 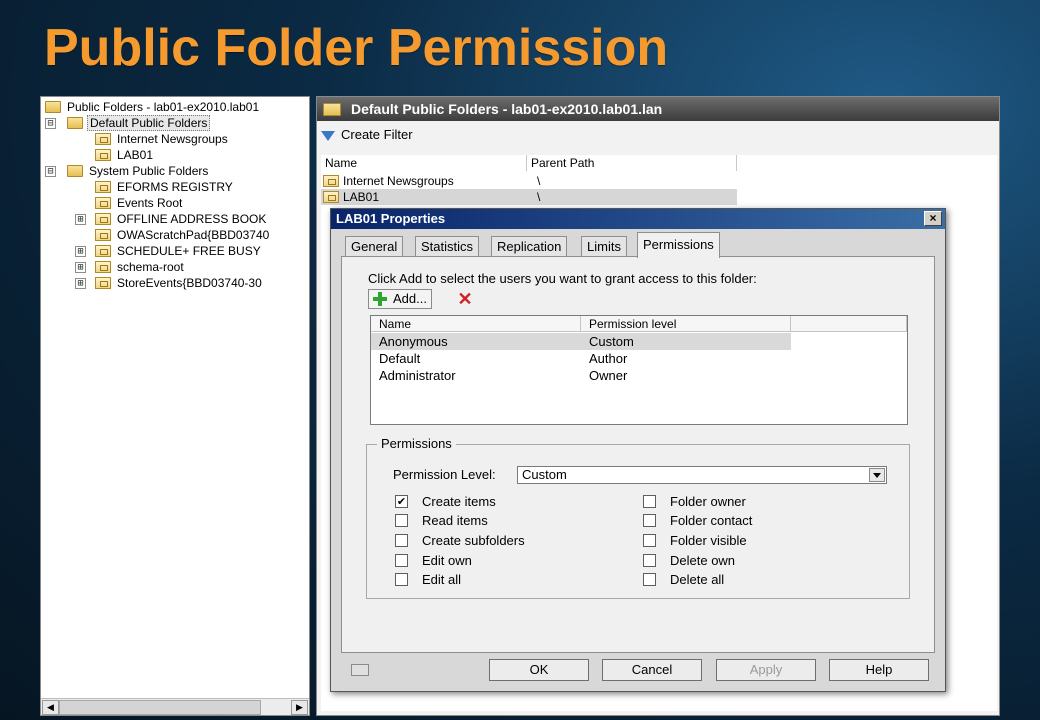 I want to click on tree-item-default-public-folders: ⊟ Default Public Folders, so click(x=128, y=123).